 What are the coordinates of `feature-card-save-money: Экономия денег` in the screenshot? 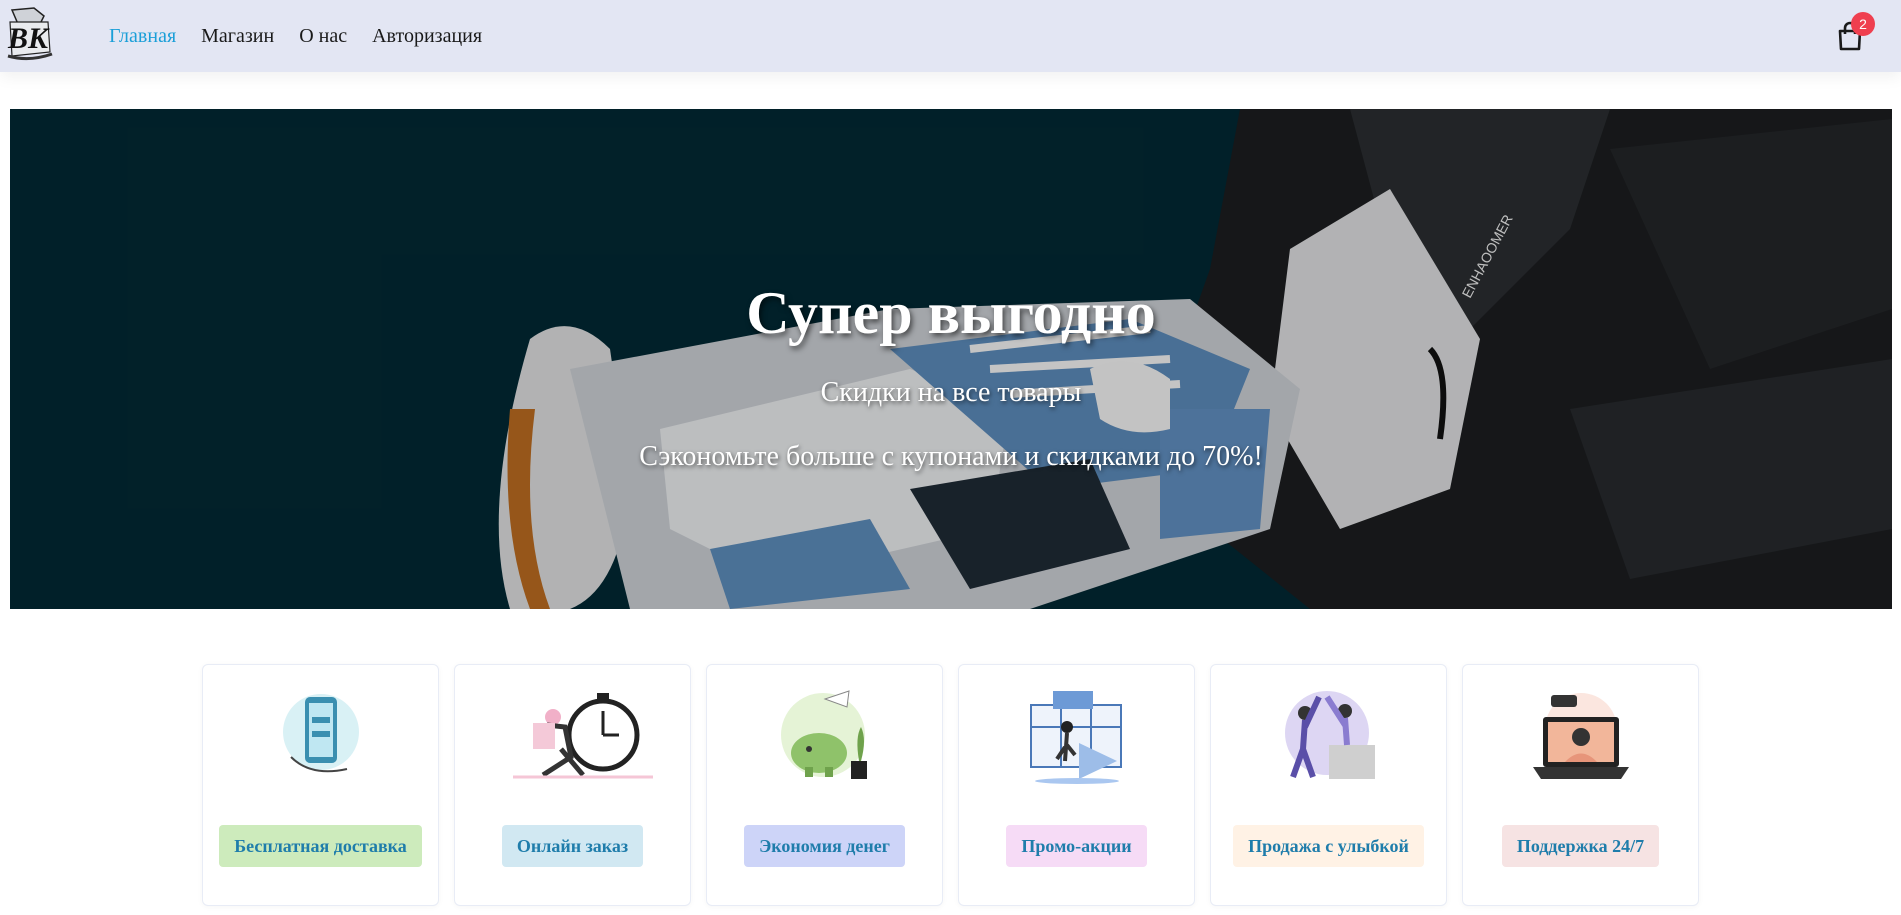 It's located at (824, 785).